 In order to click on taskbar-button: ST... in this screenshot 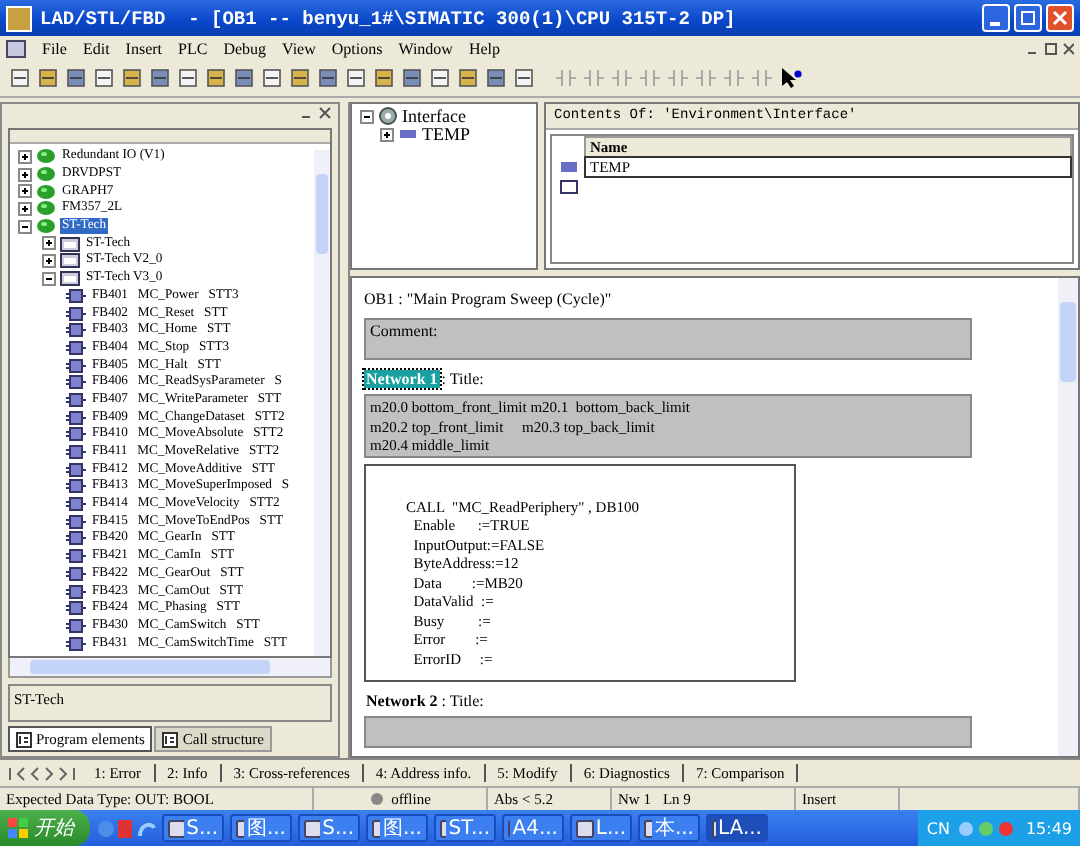, I will do `click(465, 828)`.